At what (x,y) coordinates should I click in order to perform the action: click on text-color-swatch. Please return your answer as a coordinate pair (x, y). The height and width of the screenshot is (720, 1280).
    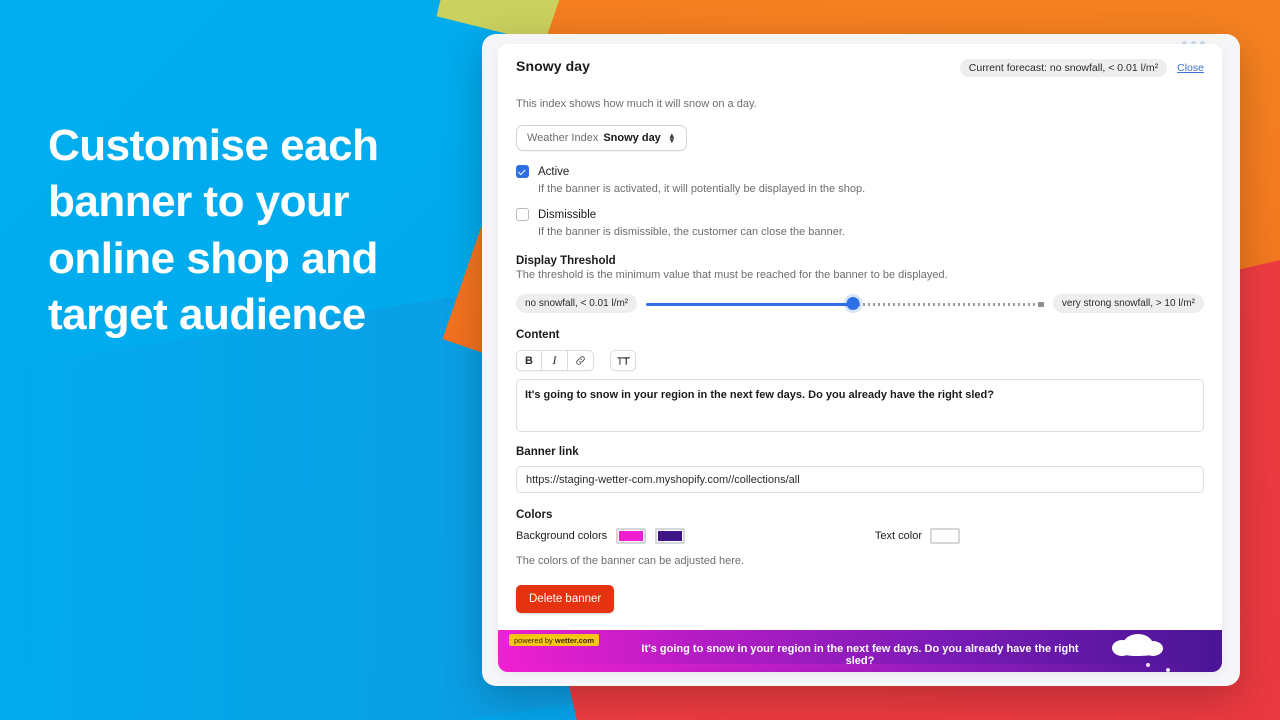
    Looking at the image, I should click on (945, 536).